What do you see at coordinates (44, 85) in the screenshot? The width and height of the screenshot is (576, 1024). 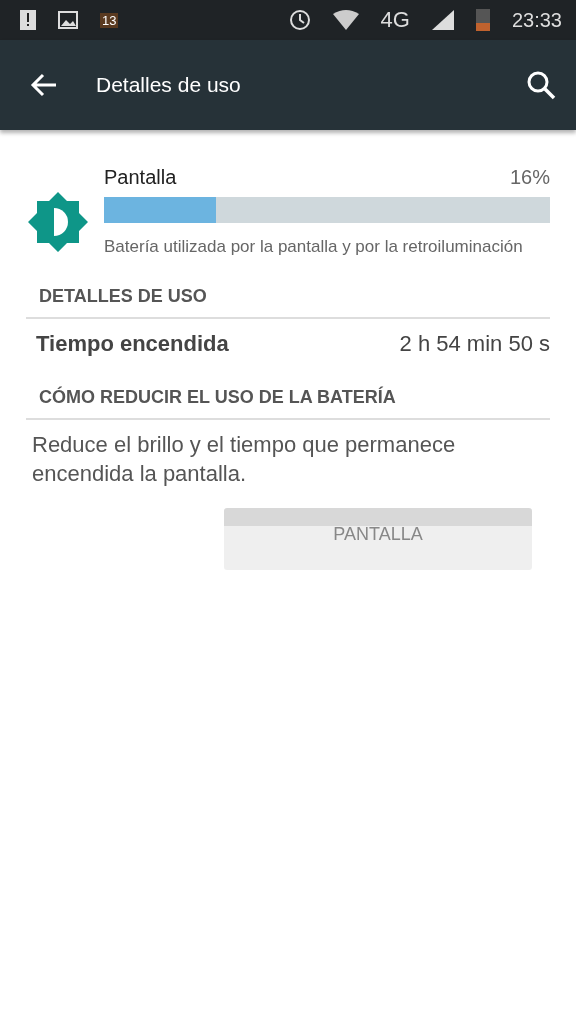 I see `back-arrow-icon` at bounding box center [44, 85].